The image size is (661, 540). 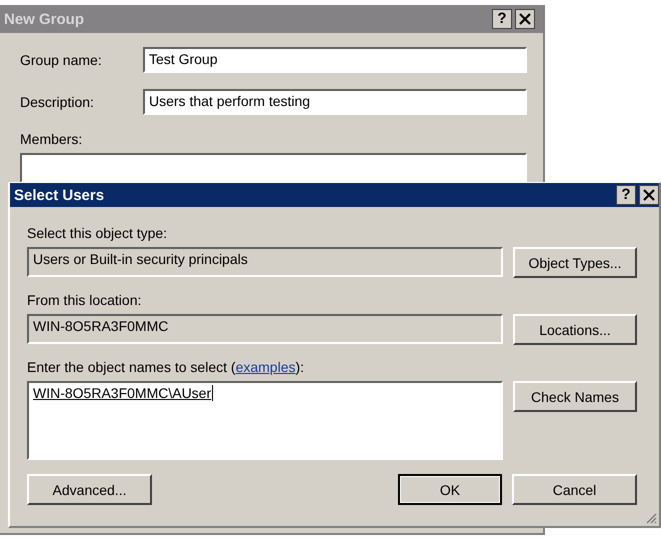 I want to click on resize-grip-icon, so click(x=651, y=518).